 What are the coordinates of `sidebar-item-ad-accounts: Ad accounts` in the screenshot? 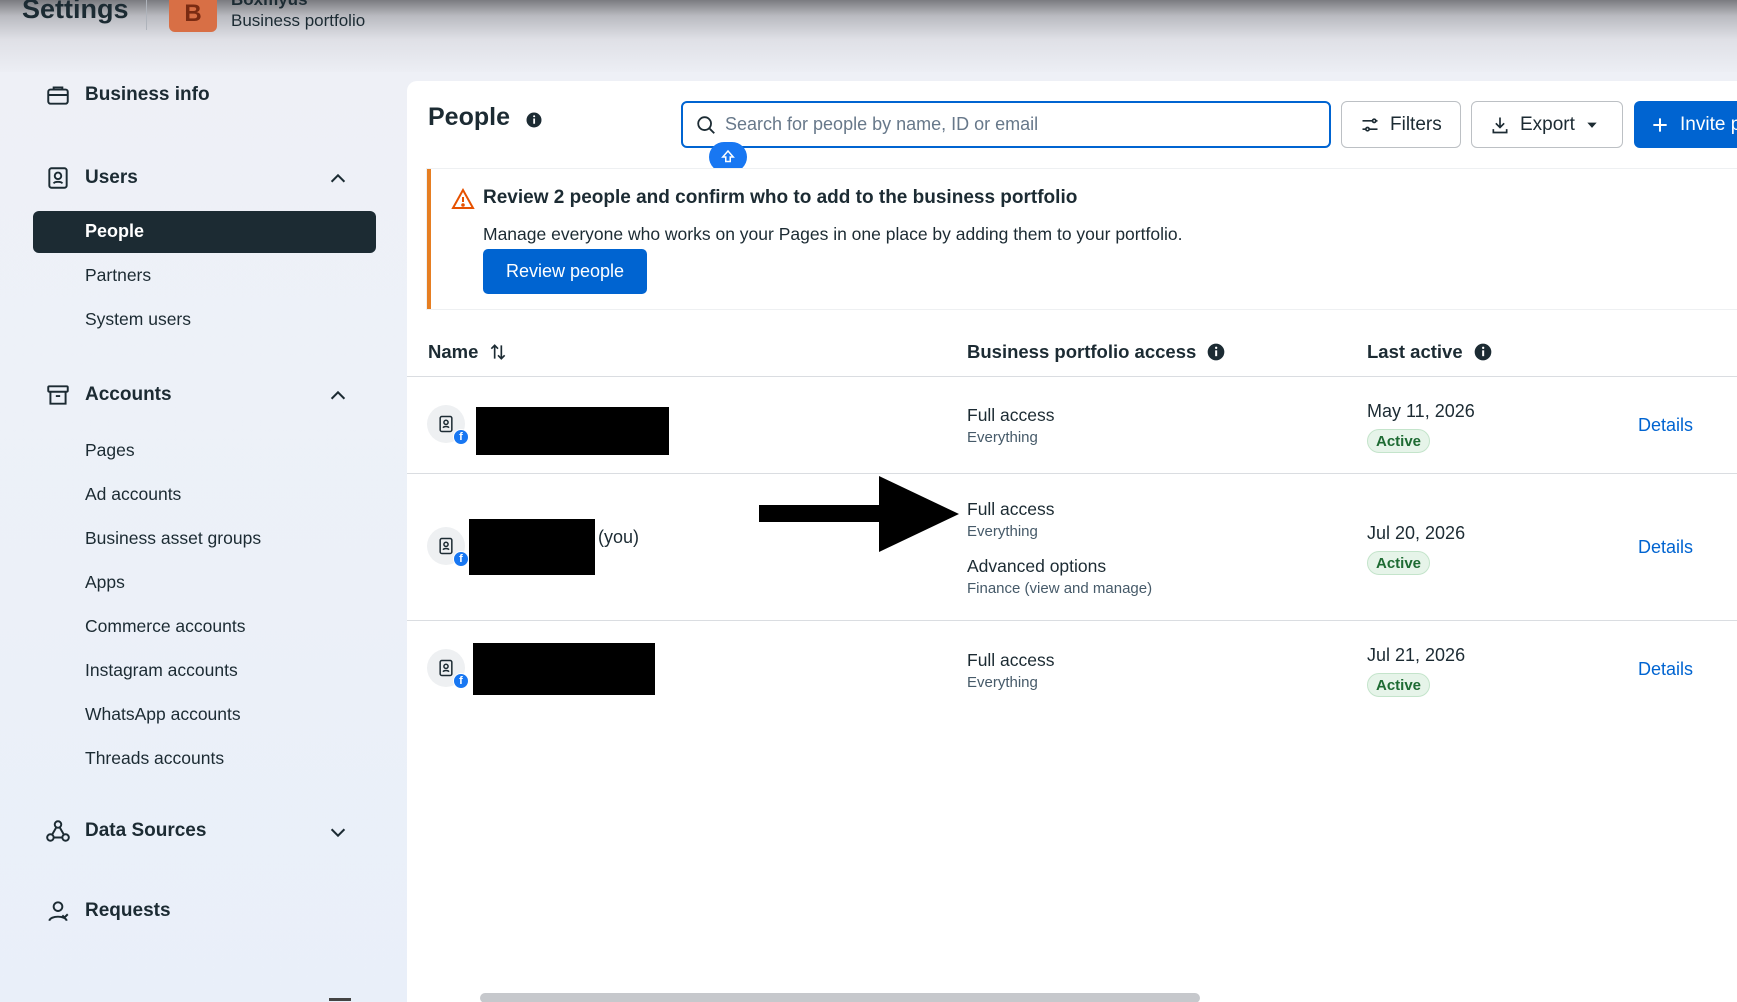 It's located at (133, 494).